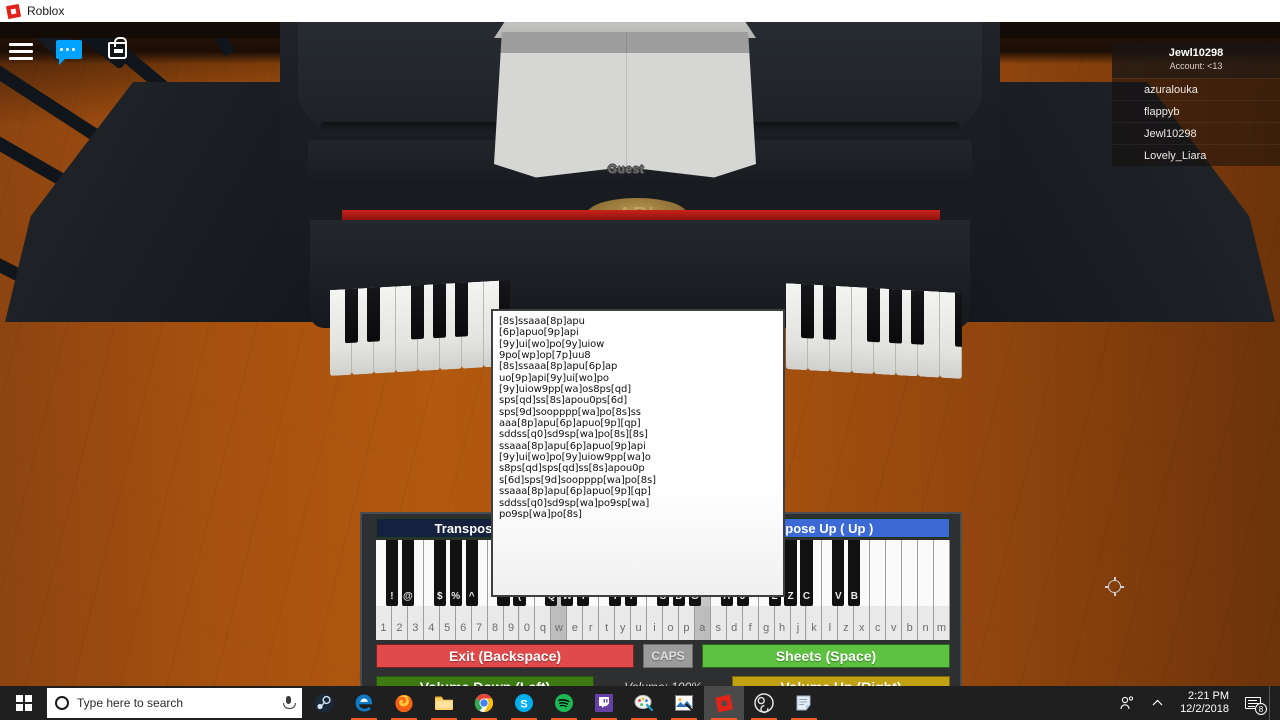  What do you see at coordinates (684, 703) in the screenshot?
I see `taskbar-app-photo-editor` at bounding box center [684, 703].